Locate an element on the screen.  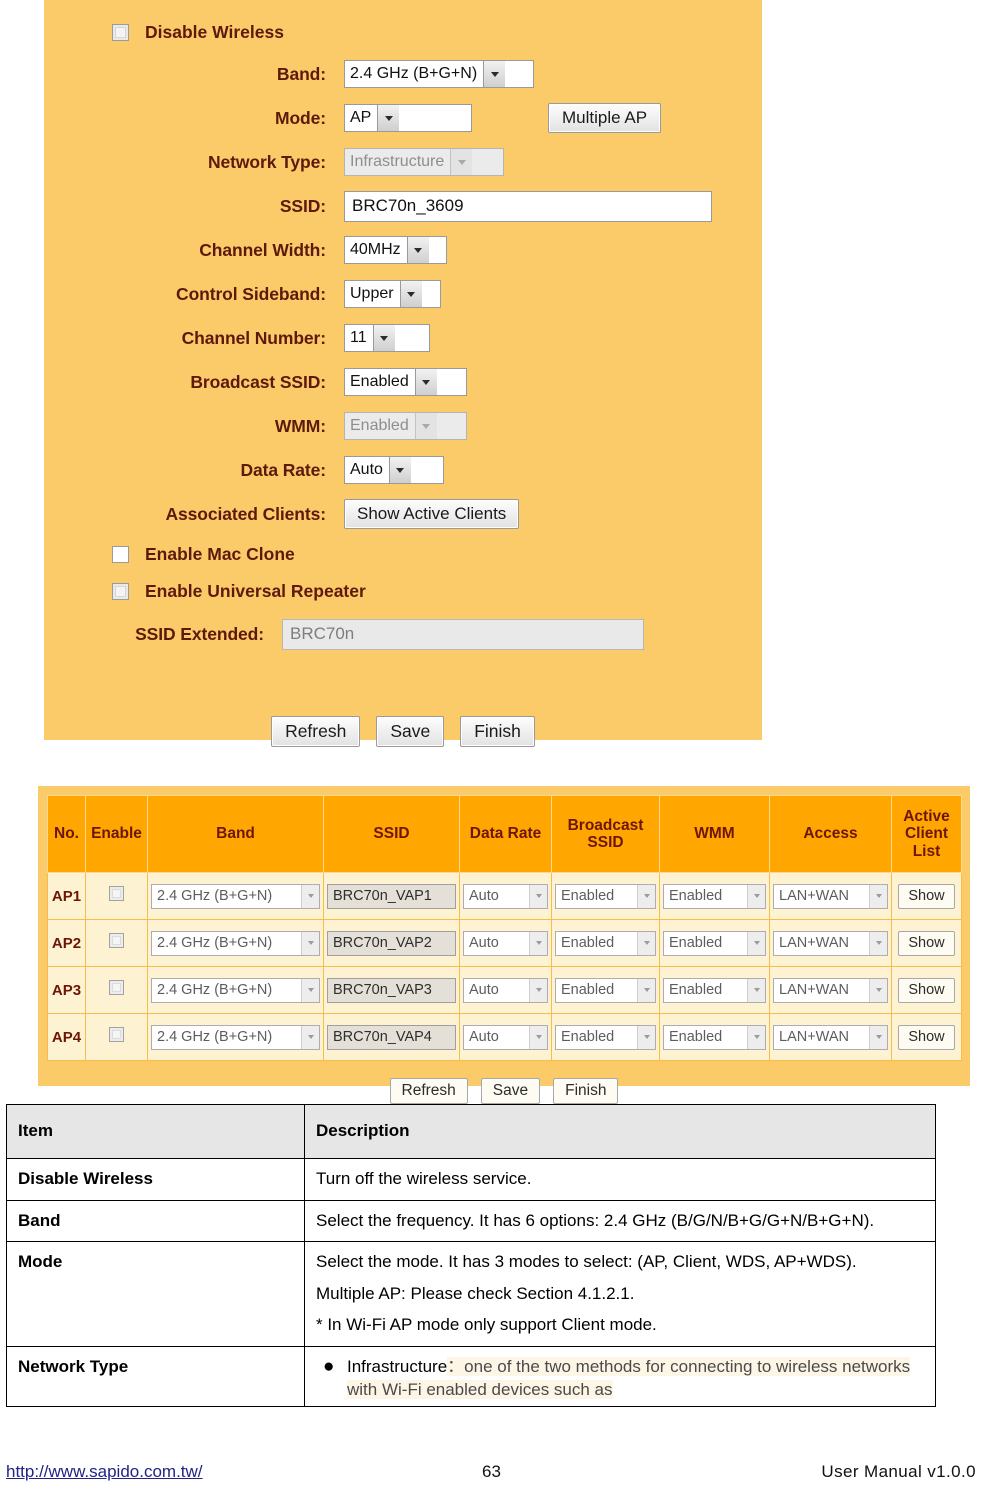
footer-page-number: 63 is located at coordinates (491, 1471).